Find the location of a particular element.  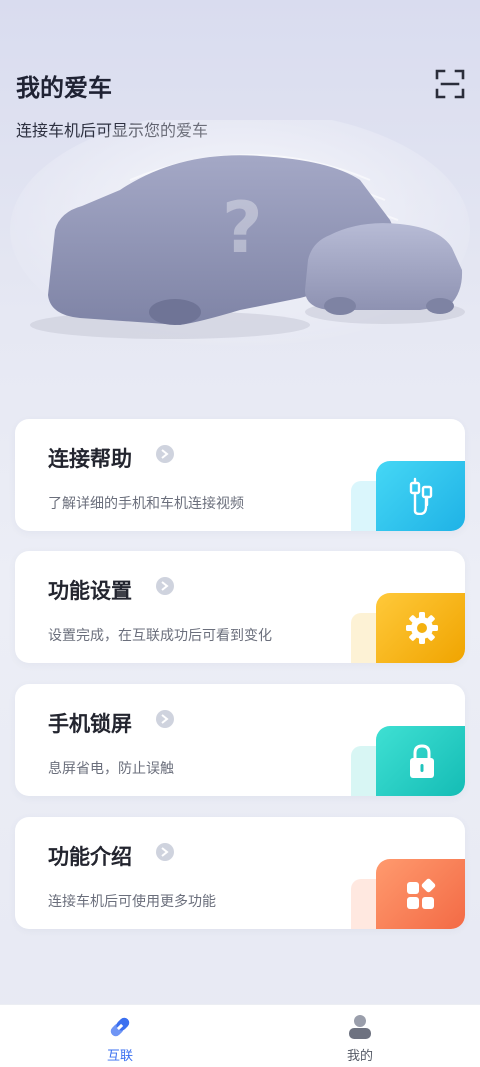

card-description: 息屏省电，防止误触 is located at coordinates (111, 769).